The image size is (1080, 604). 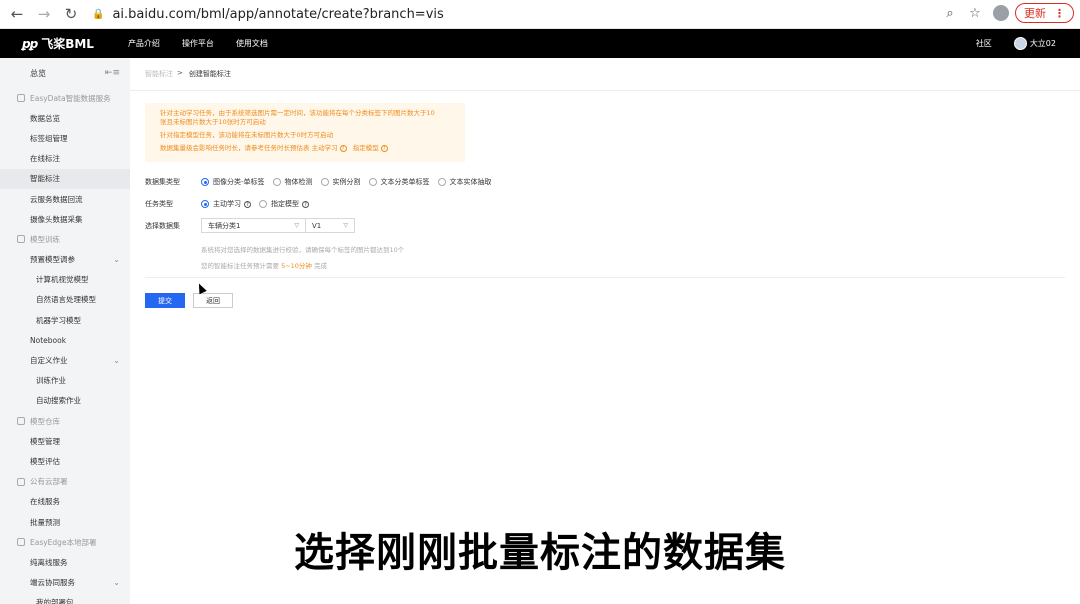 I want to click on version-select-value: V1, so click(x=317, y=225).